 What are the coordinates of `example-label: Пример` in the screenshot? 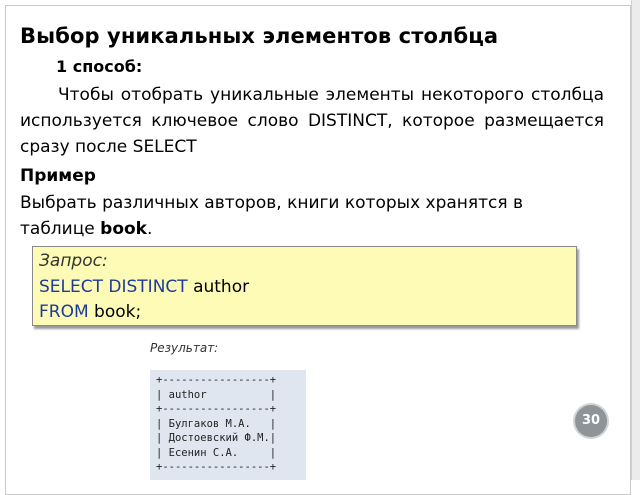 It's located at (58, 176).